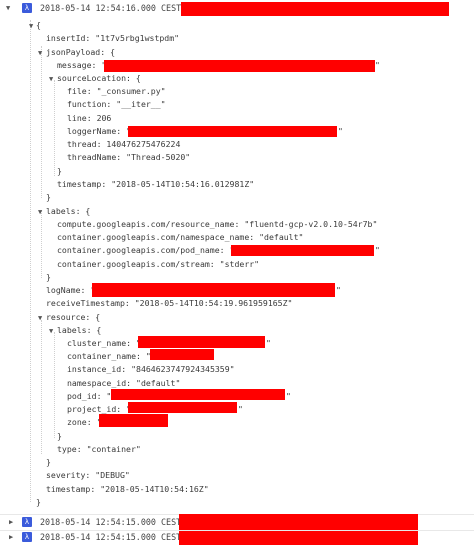 This screenshot has height=545, width=474. Describe the element at coordinates (99, 409) in the screenshot. I see `project-id-field: project_id: "` at that location.